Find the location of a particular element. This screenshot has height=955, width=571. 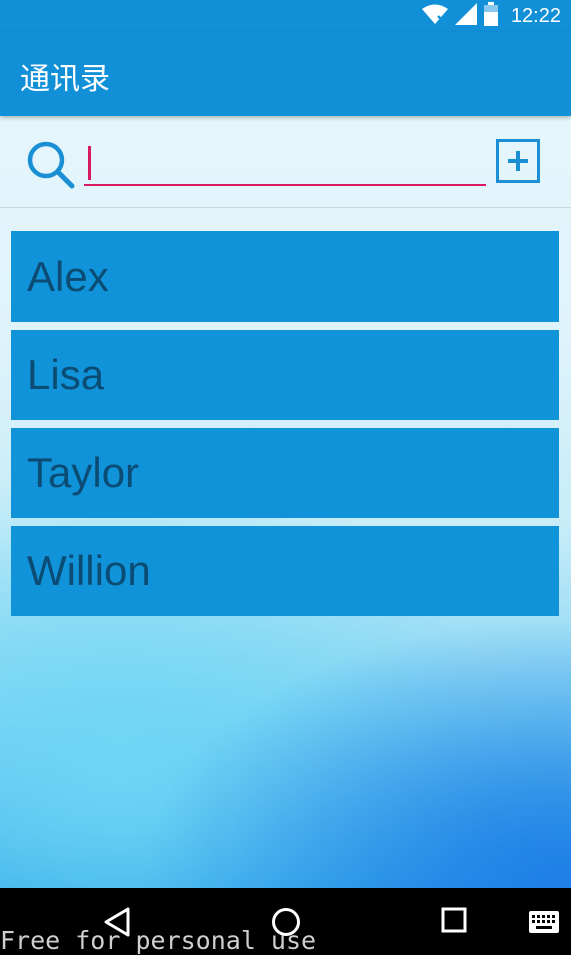

page-title: 通讯录 is located at coordinates (65, 79).